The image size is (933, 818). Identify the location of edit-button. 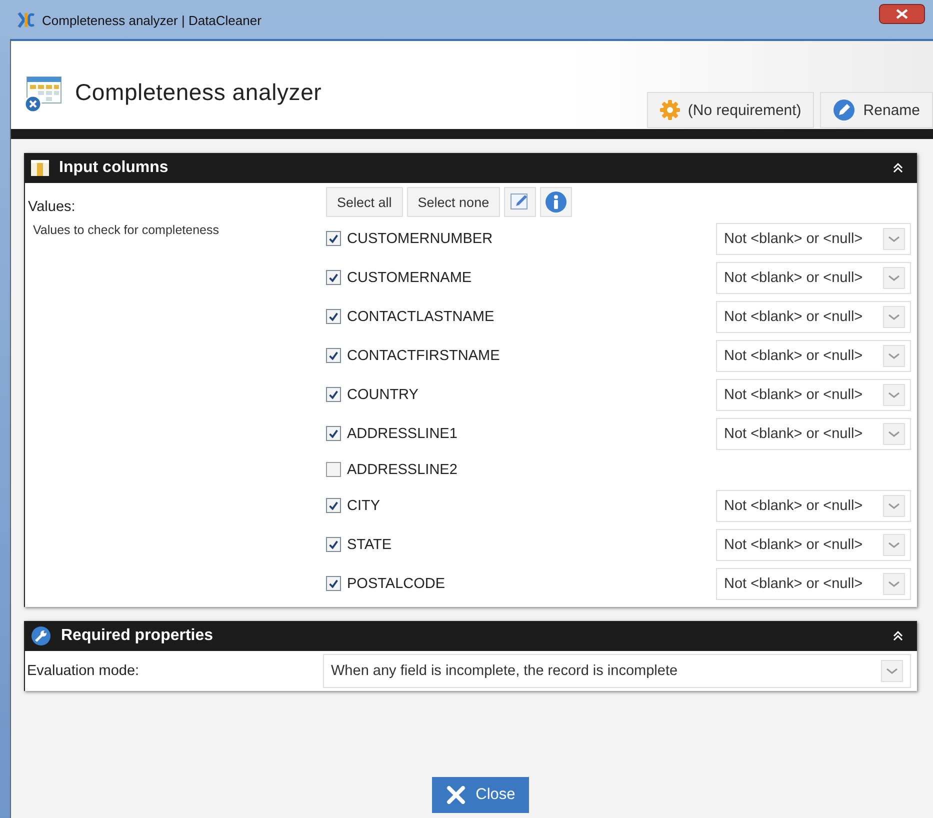
(520, 202).